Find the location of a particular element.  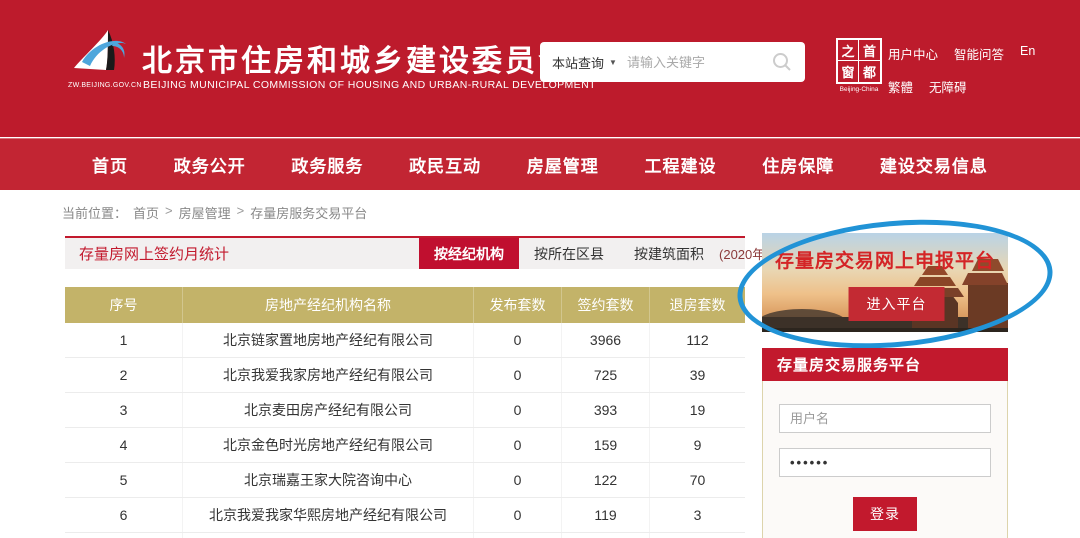

table-cell: 159 is located at coordinates (605, 445).